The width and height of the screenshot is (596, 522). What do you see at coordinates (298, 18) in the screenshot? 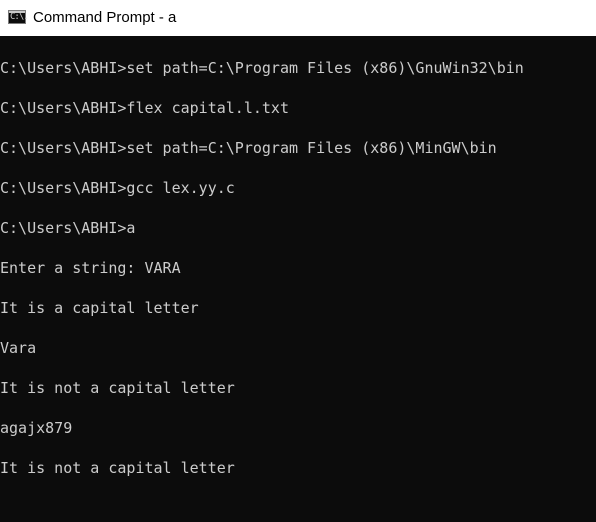
I see `title-bar: C:\. Command Prompt - a` at bounding box center [298, 18].